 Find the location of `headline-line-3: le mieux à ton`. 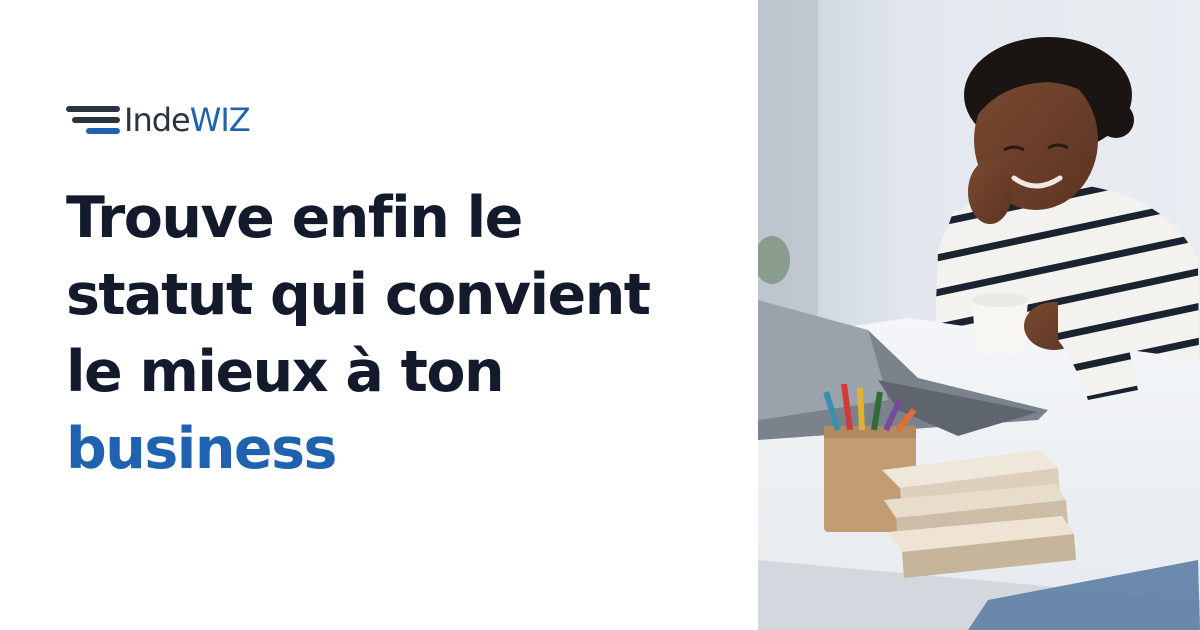

headline-line-3: le mieux à ton is located at coordinates (285, 372).